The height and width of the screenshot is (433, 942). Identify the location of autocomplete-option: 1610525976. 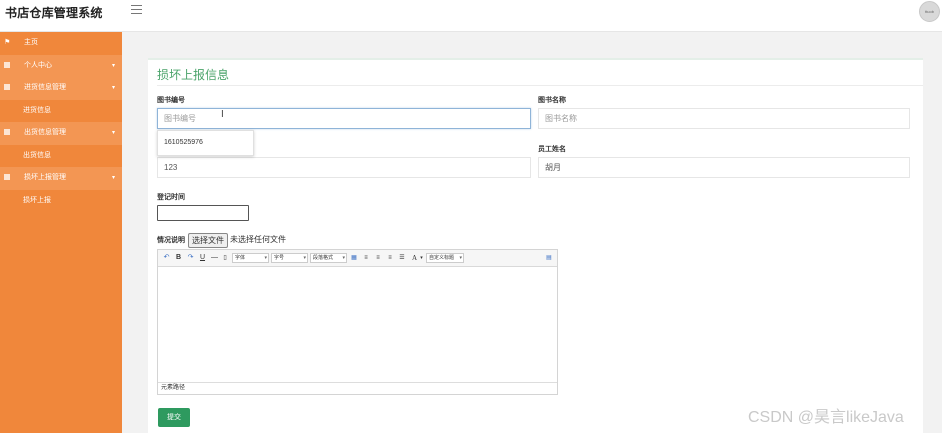
(205, 143).